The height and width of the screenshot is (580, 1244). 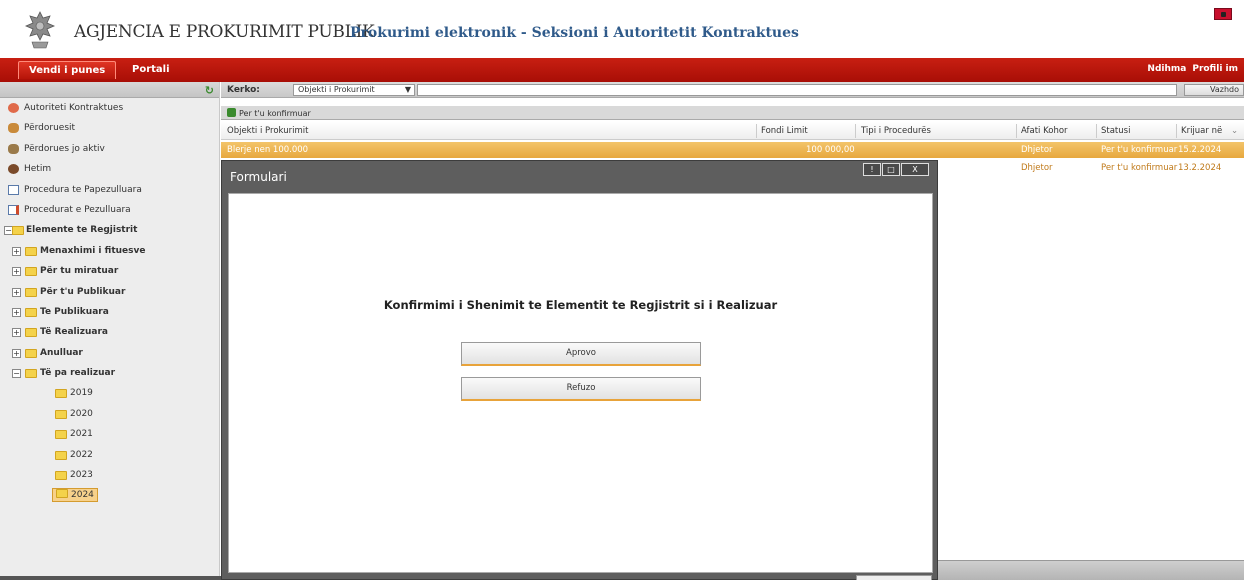 What do you see at coordinates (110, 578) in the screenshot?
I see `sidebar-bottom-edge` at bounding box center [110, 578].